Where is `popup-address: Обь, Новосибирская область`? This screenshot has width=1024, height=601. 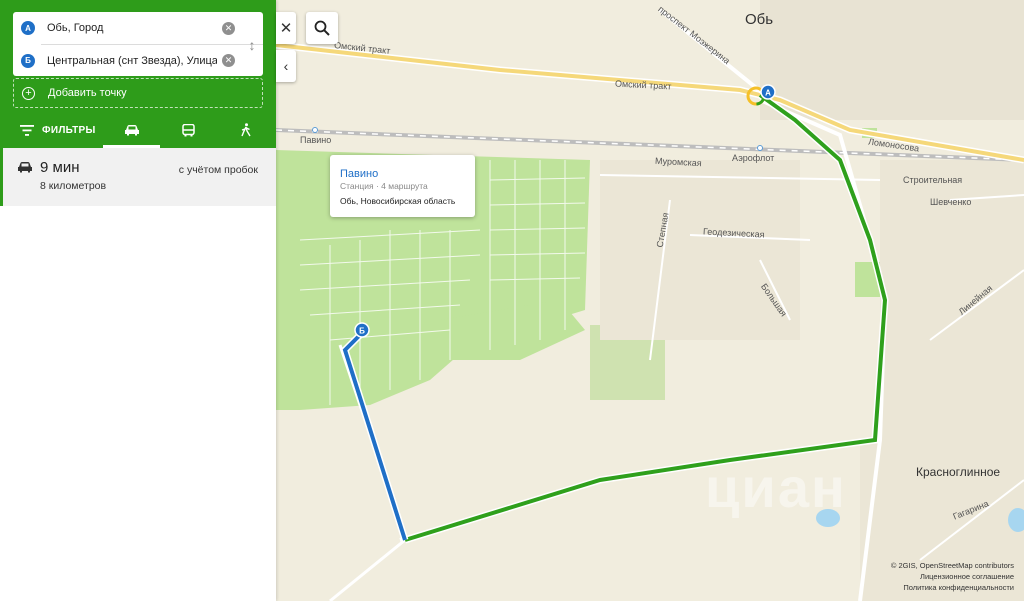 popup-address: Обь, Новосибирская область is located at coordinates (398, 201).